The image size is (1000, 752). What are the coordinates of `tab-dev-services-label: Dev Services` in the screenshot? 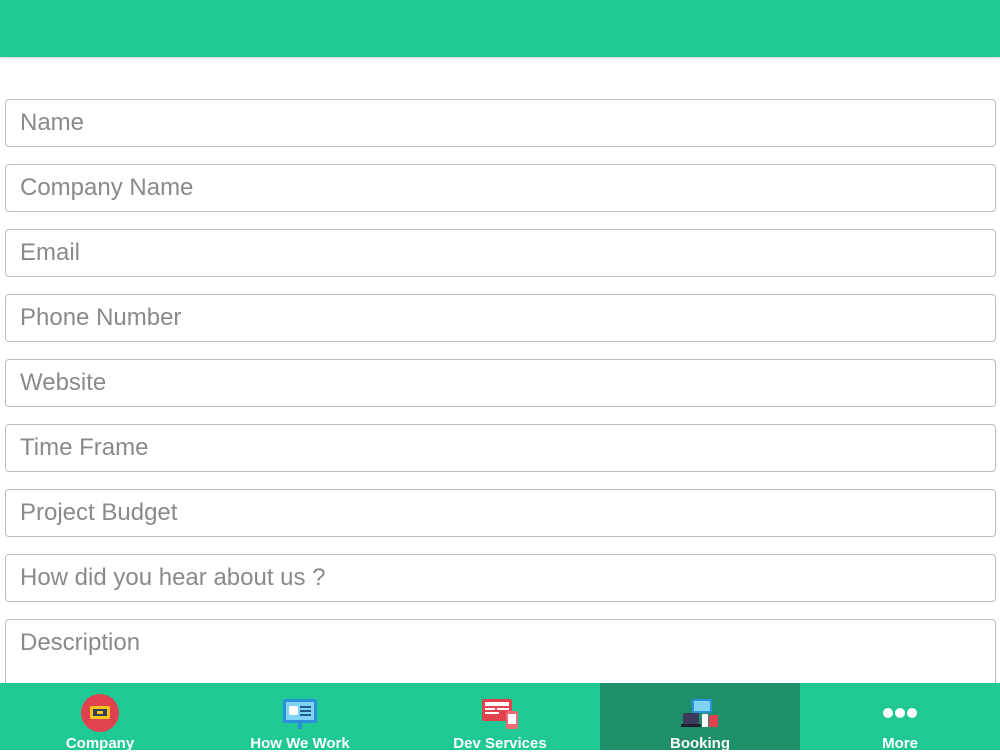 It's located at (500, 743).